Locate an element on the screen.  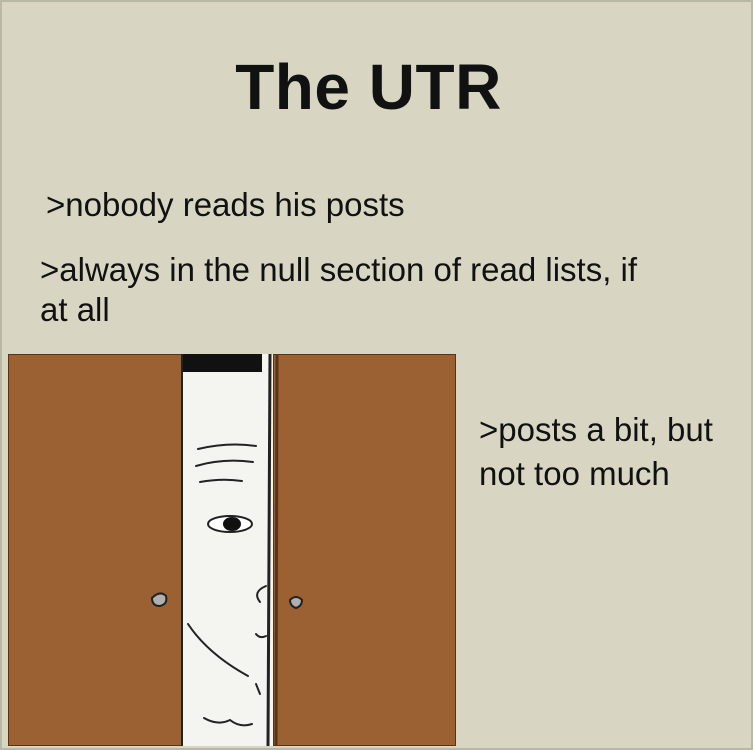
greentext-line-3: >posts a bit, but not too much is located at coordinates (596, 451).